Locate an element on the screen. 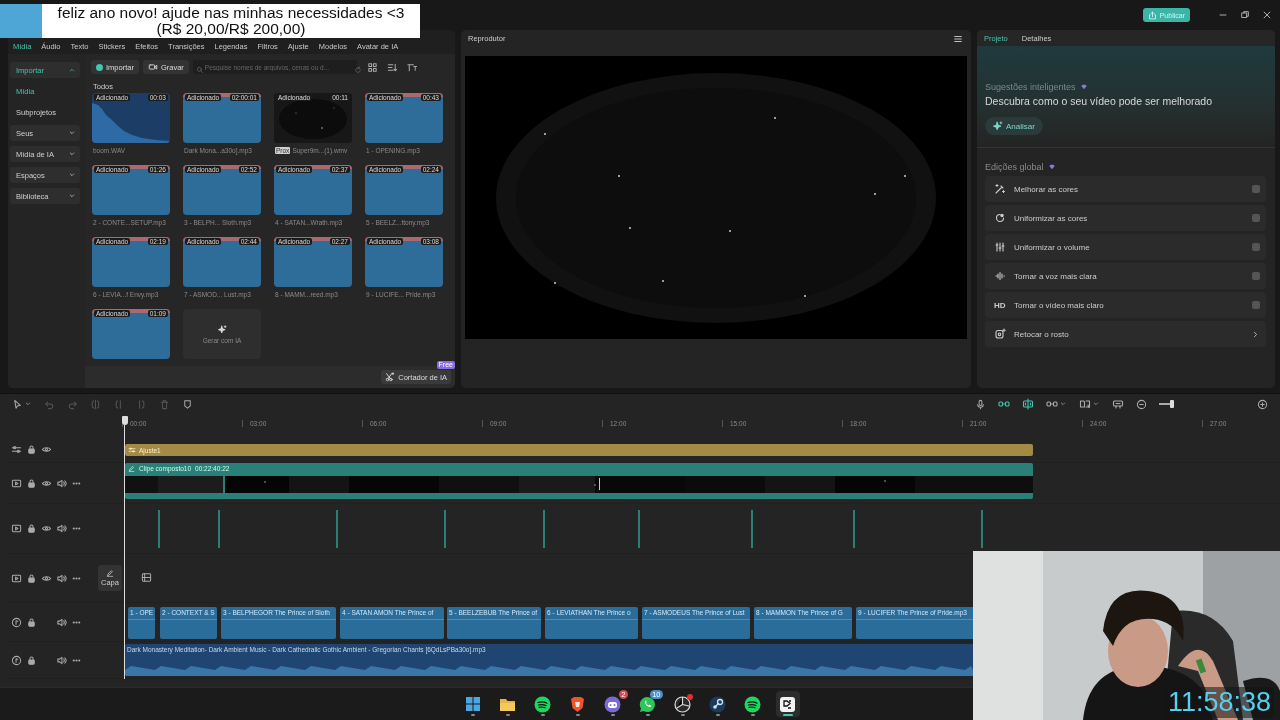 The width and height of the screenshot is (1280, 720). share-icon is located at coordinates (1152, 15).